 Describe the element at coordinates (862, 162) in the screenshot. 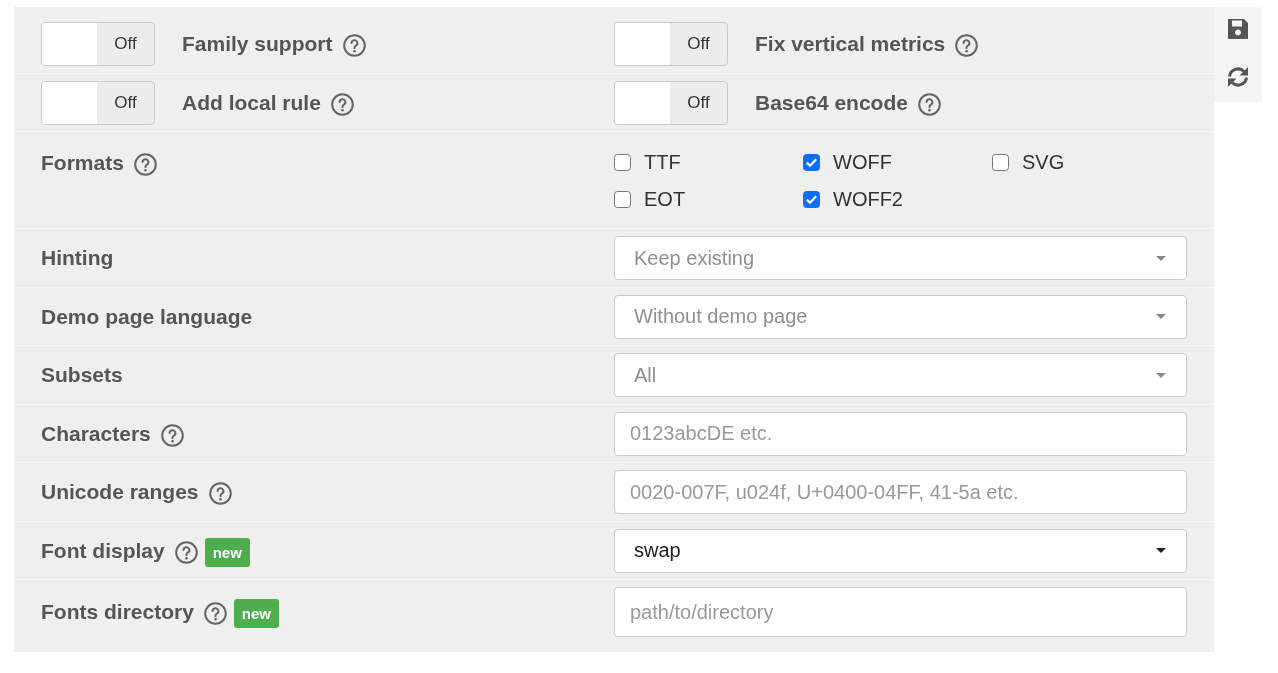

I see `checkbox-label: WOFF` at that location.